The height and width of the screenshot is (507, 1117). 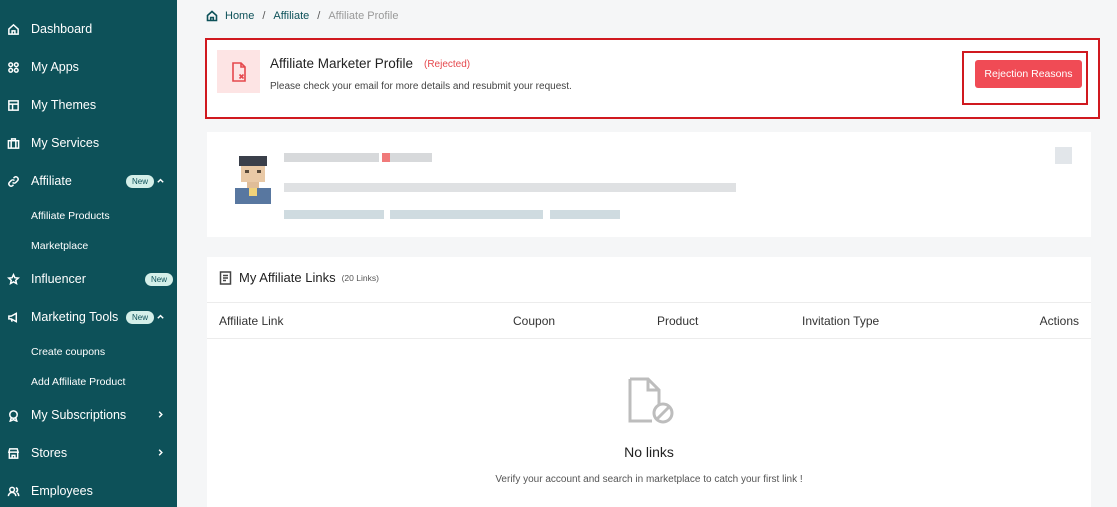 What do you see at coordinates (651, 400) in the screenshot?
I see `no-links-icon` at bounding box center [651, 400].